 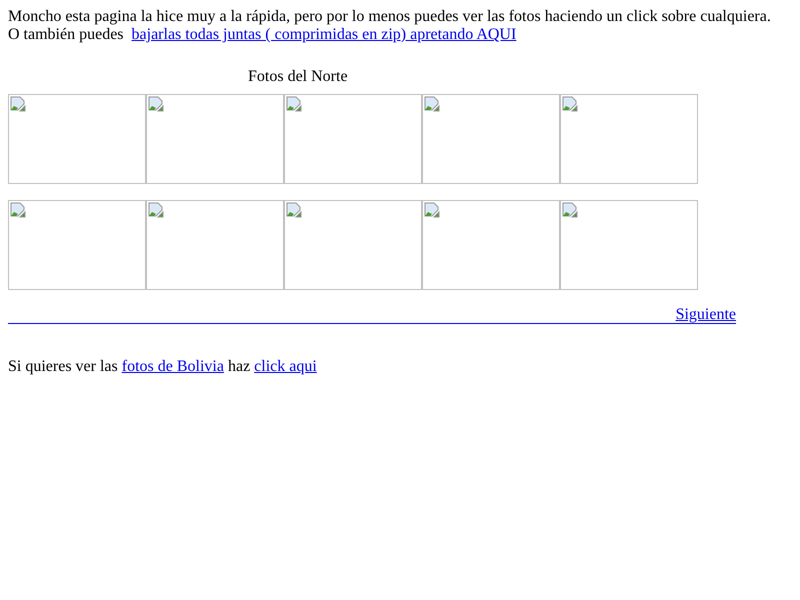 I want to click on download-link: bajarlas todas juntas ( comprimidas en zip) apretando AQUI, so click(x=324, y=34).